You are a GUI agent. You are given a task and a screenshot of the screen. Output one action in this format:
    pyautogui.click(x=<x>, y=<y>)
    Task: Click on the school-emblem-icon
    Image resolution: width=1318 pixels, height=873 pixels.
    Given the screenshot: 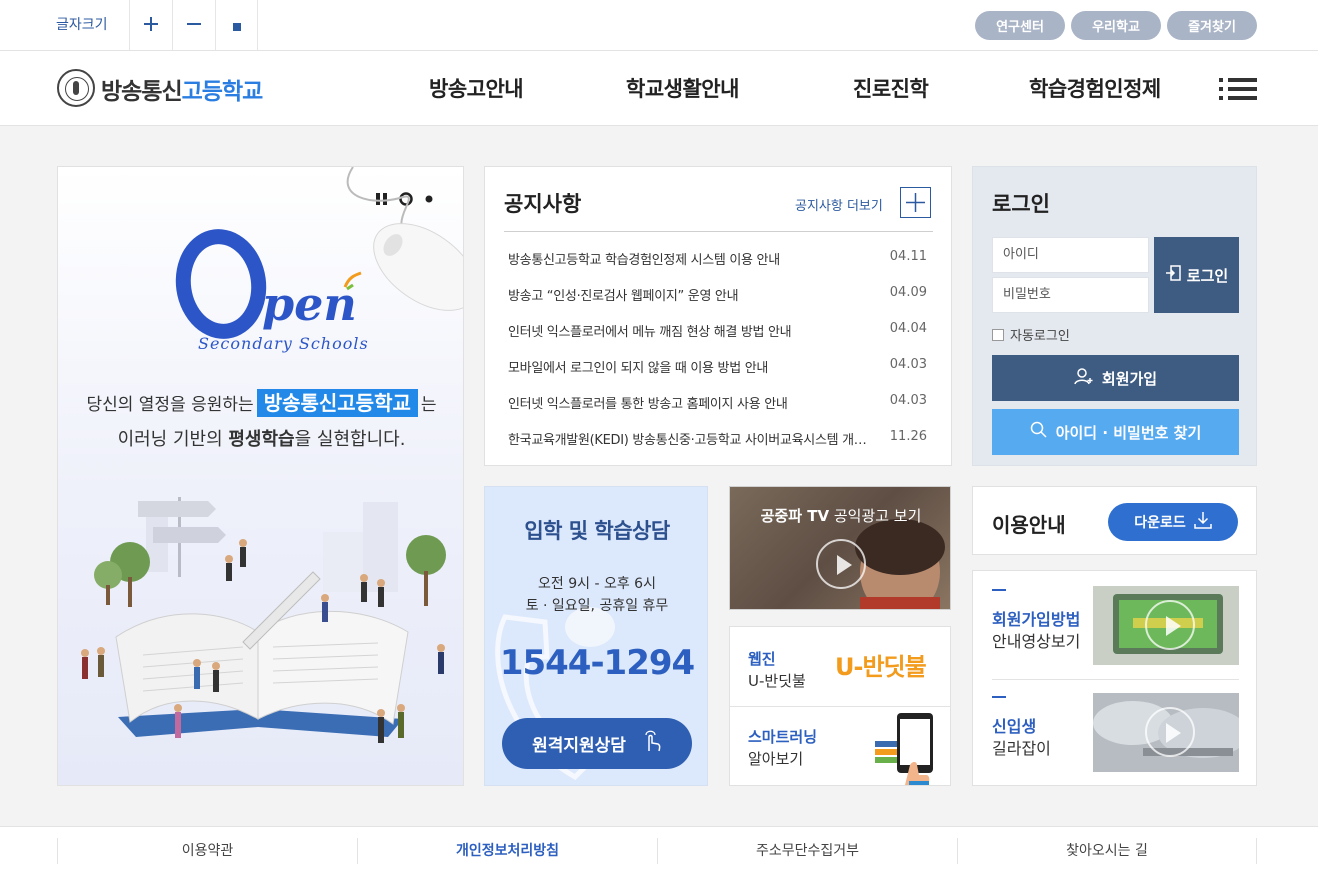 What is the action you would take?
    pyautogui.click(x=76, y=88)
    